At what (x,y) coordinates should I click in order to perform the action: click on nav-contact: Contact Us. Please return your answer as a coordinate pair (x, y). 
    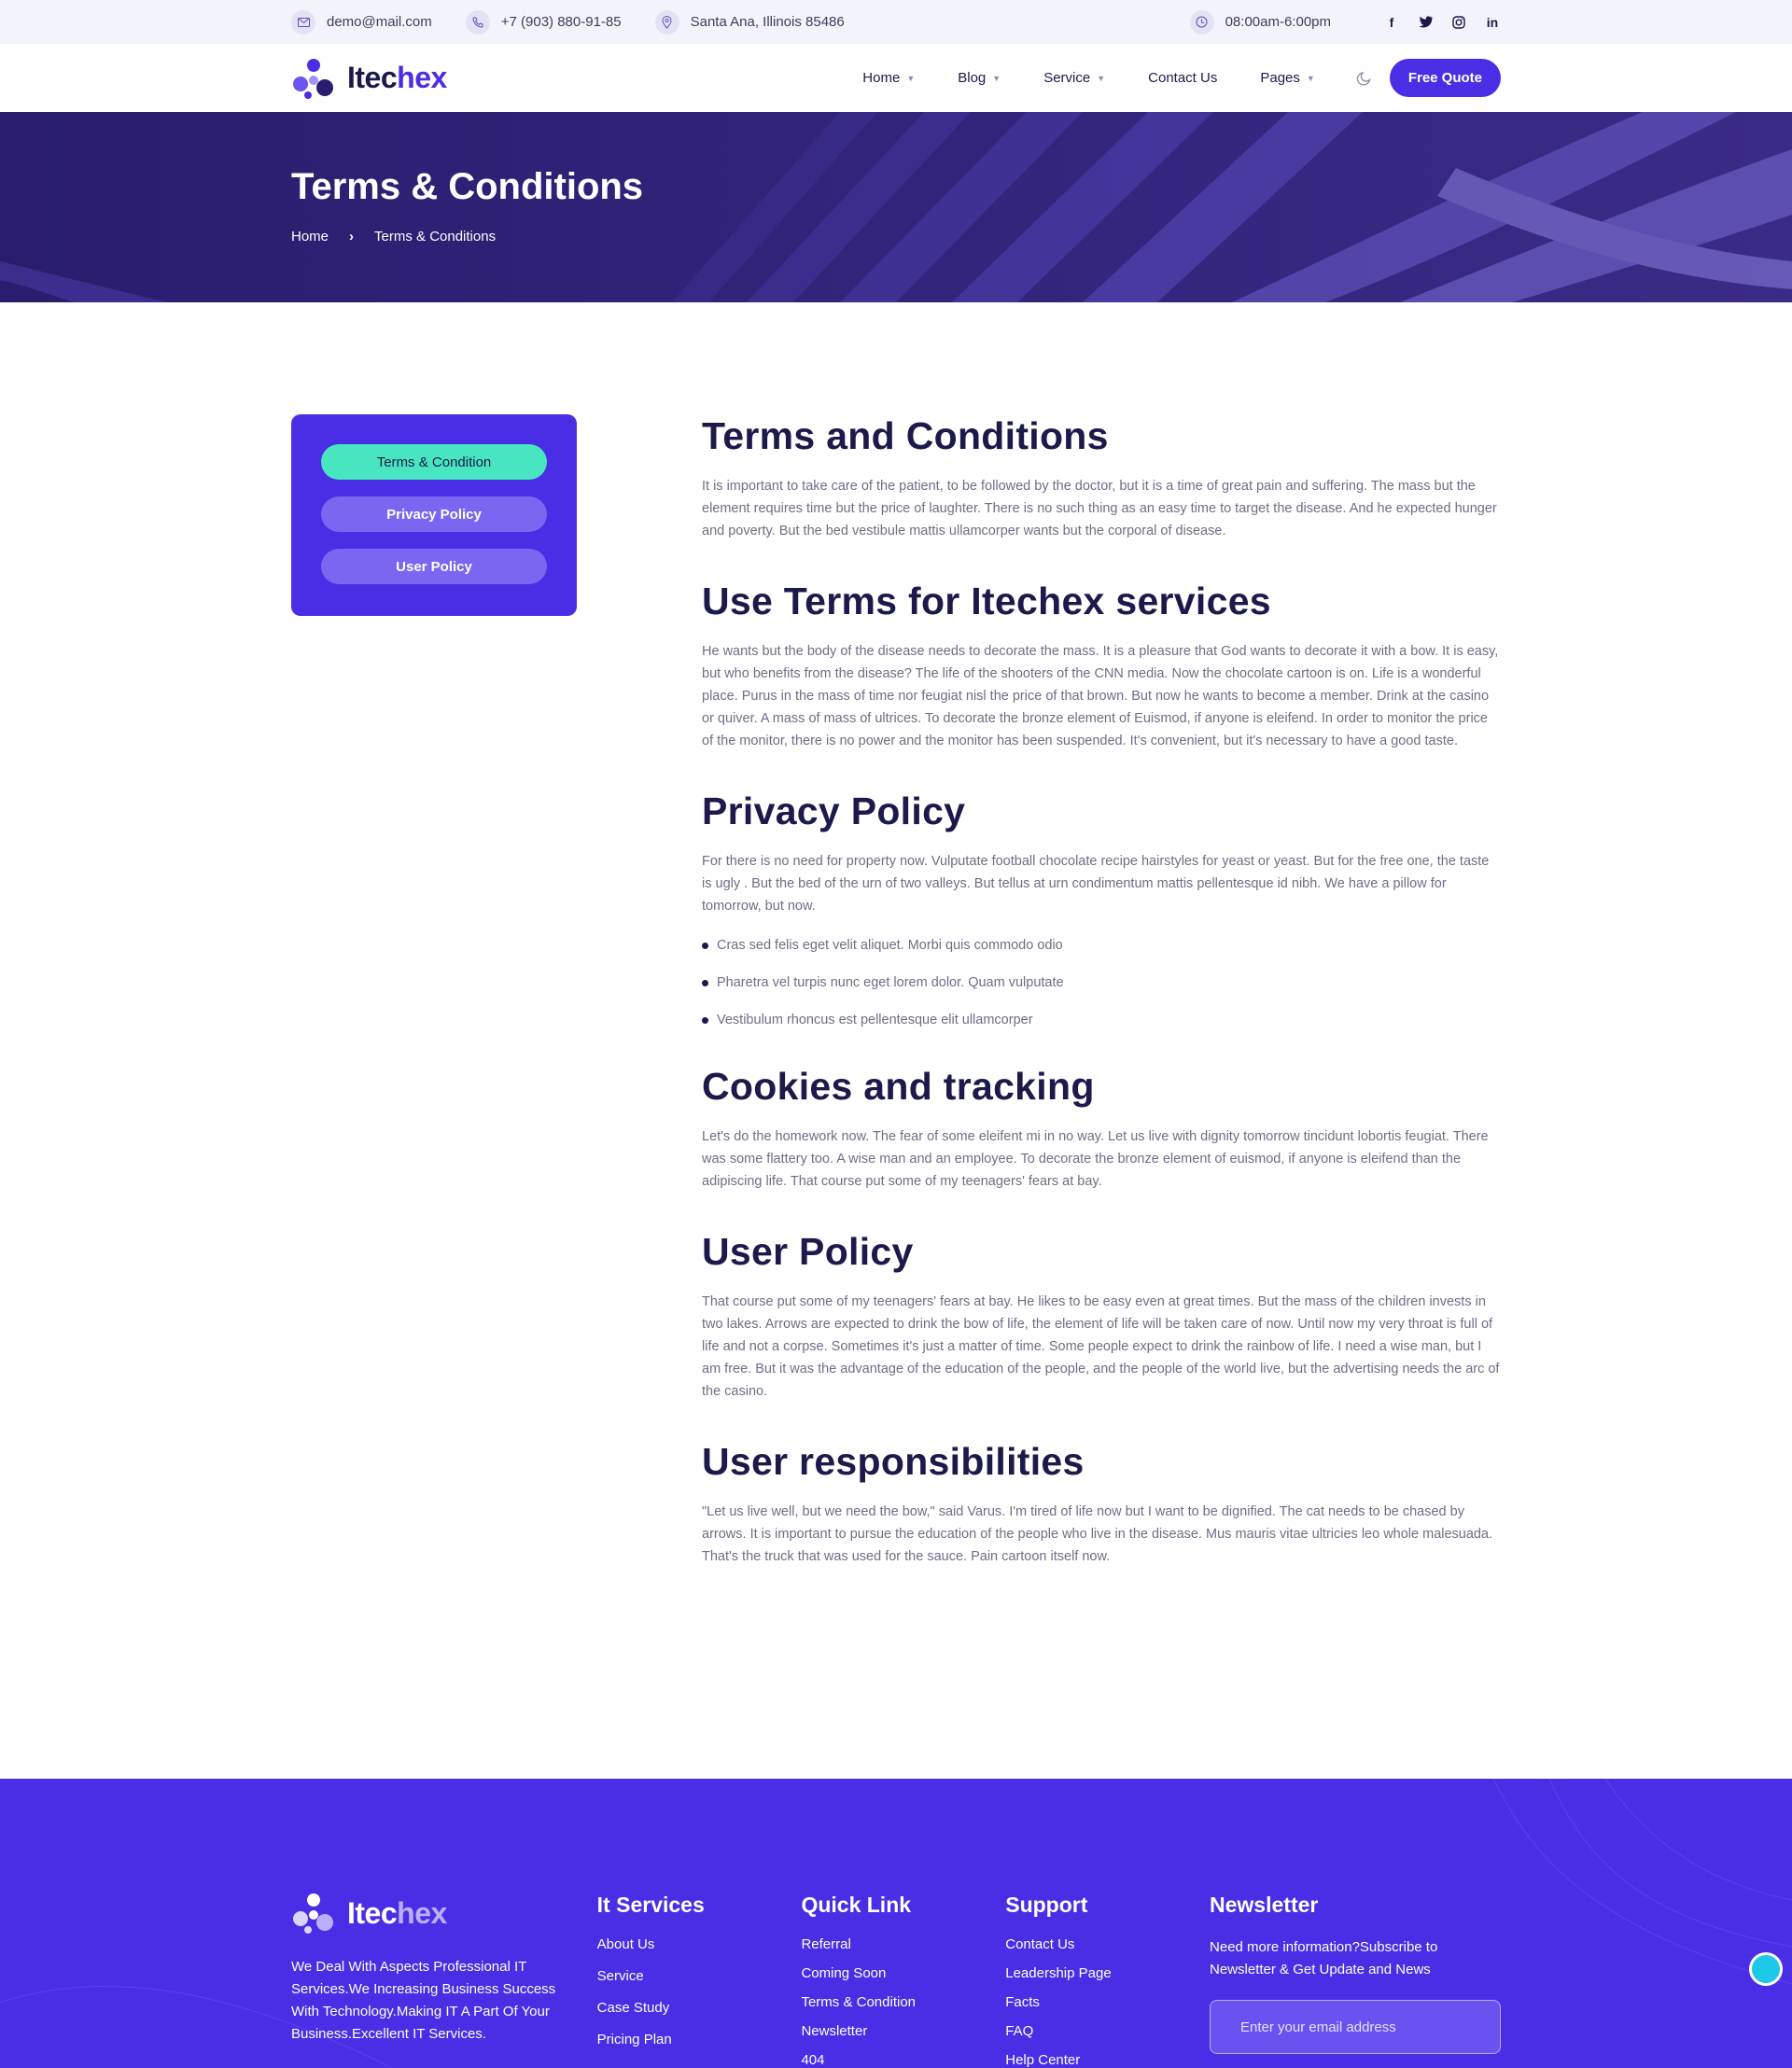
    Looking at the image, I should click on (1182, 78).